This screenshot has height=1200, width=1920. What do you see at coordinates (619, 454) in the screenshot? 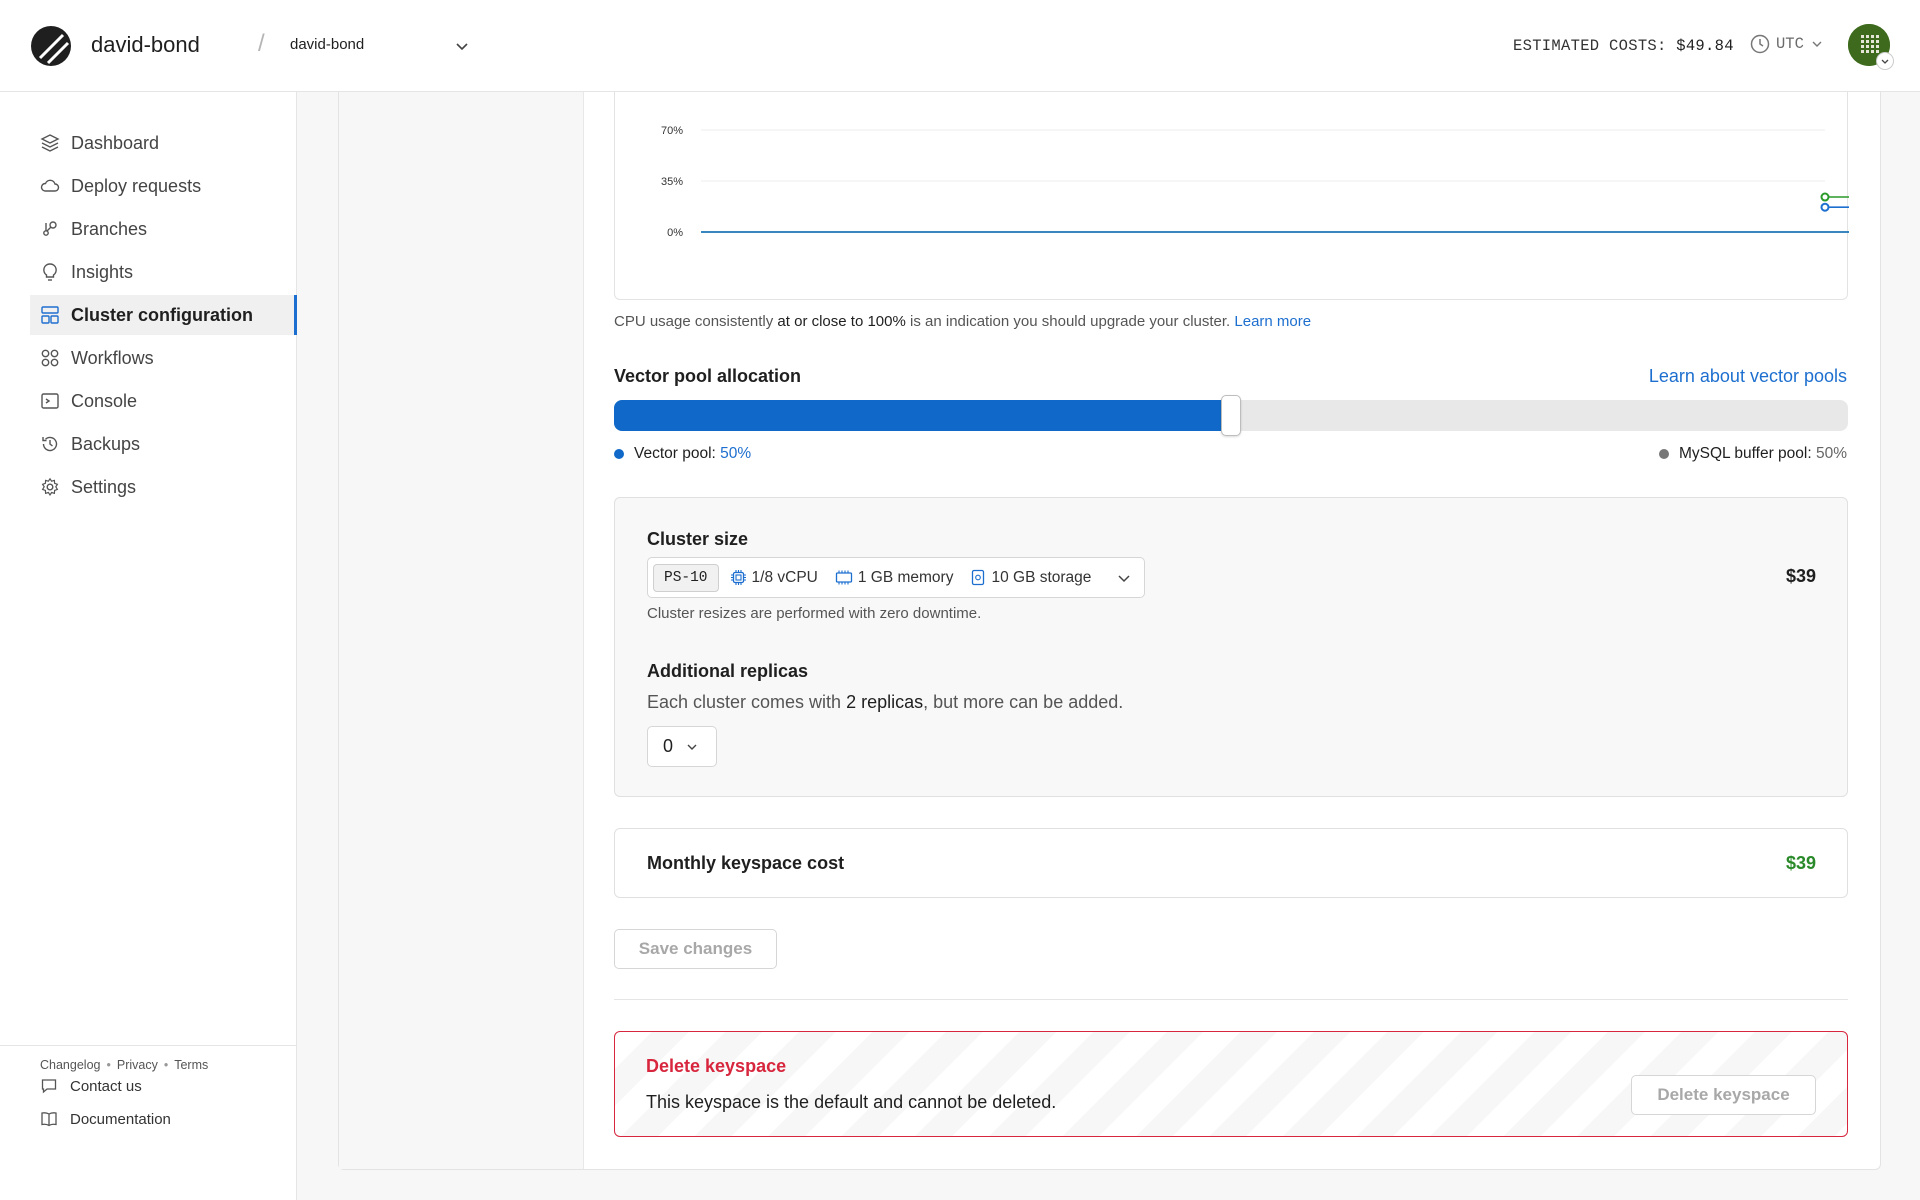
I see `vector-pool-dot` at bounding box center [619, 454].